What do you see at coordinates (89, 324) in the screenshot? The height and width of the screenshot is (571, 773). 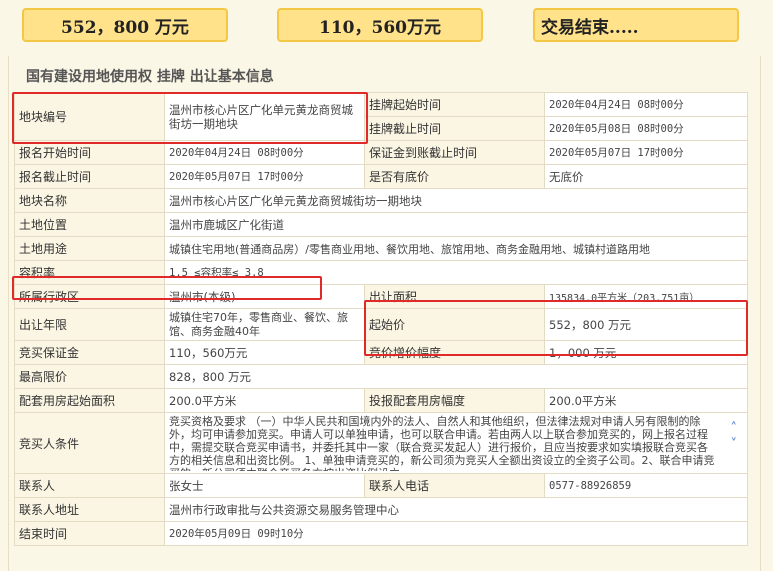 I see `term-label: 出让年限` at bounding box center [89, 324].